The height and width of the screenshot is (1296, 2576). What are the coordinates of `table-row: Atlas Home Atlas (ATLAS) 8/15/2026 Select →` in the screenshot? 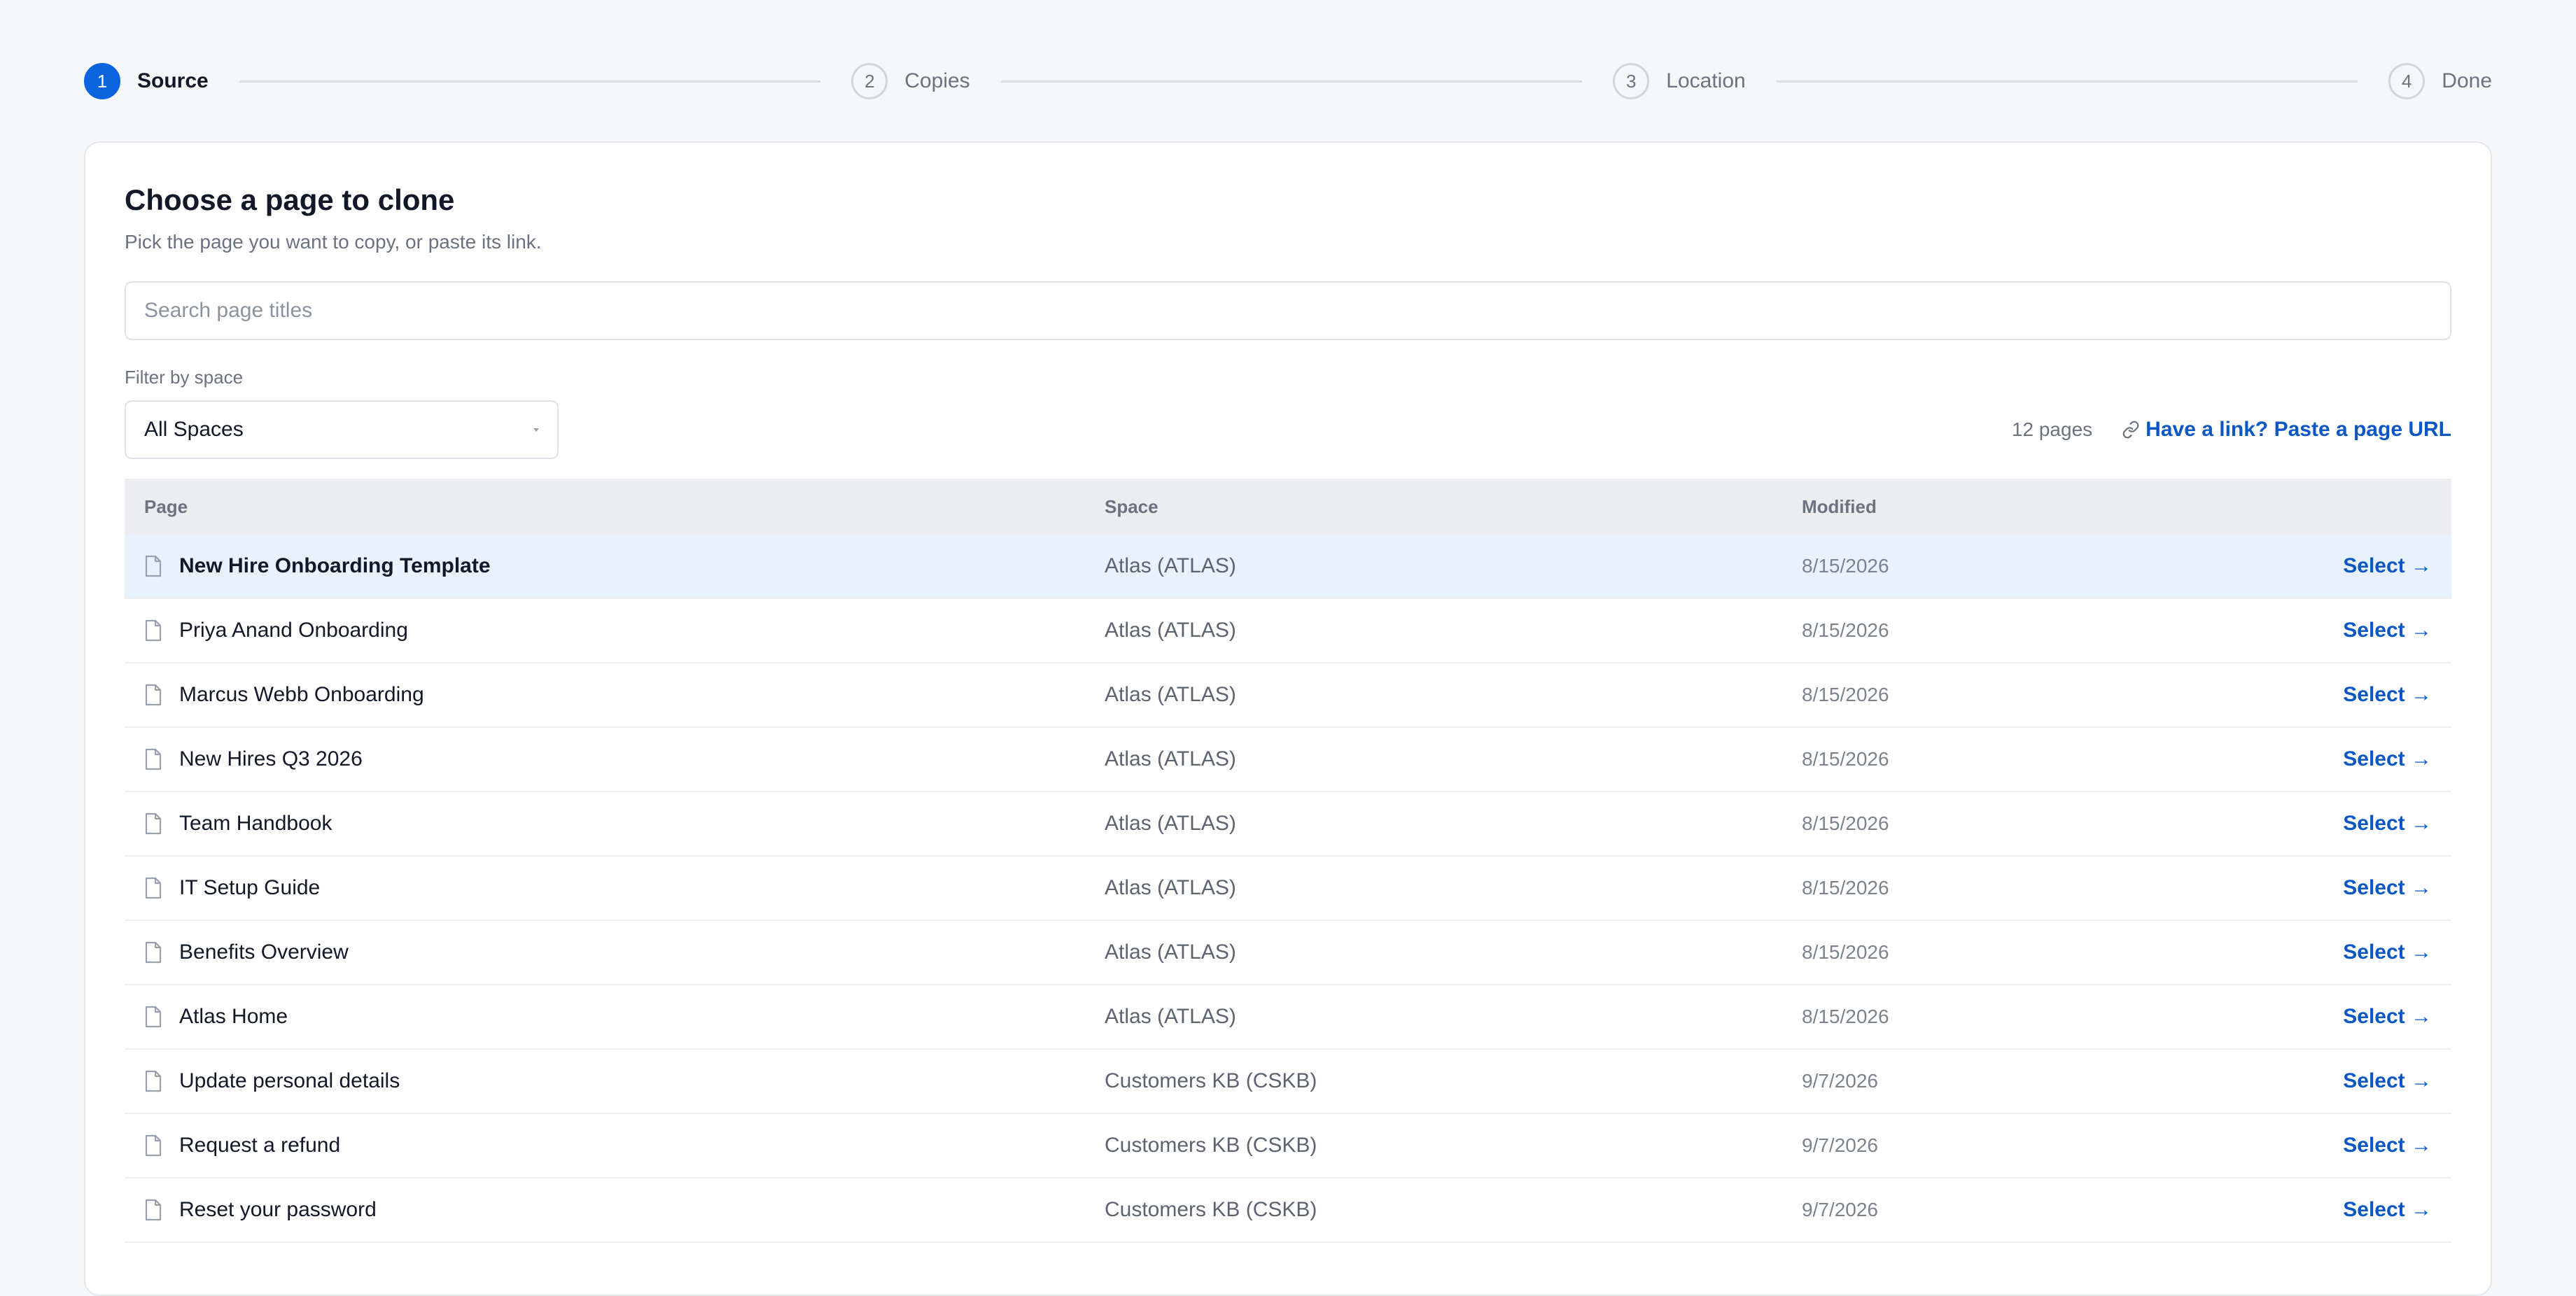 It's located at (1288, 1017).